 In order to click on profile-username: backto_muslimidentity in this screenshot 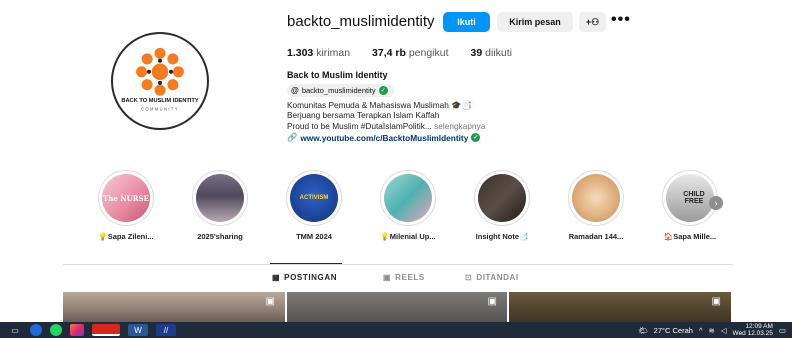, I will do `click(361, 21)`.